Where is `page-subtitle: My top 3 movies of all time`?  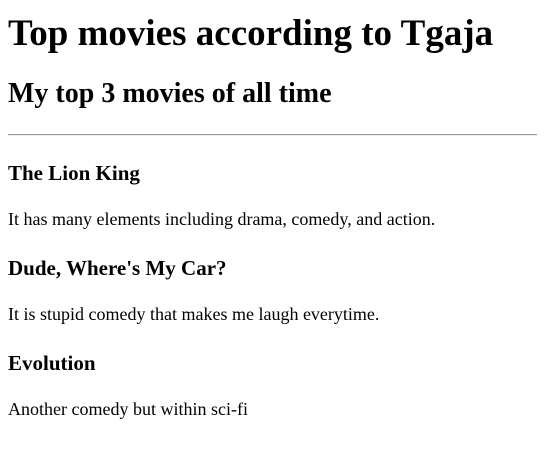 page-subtitle: My top 3 movies of all time is located at coordinates (170, 93).